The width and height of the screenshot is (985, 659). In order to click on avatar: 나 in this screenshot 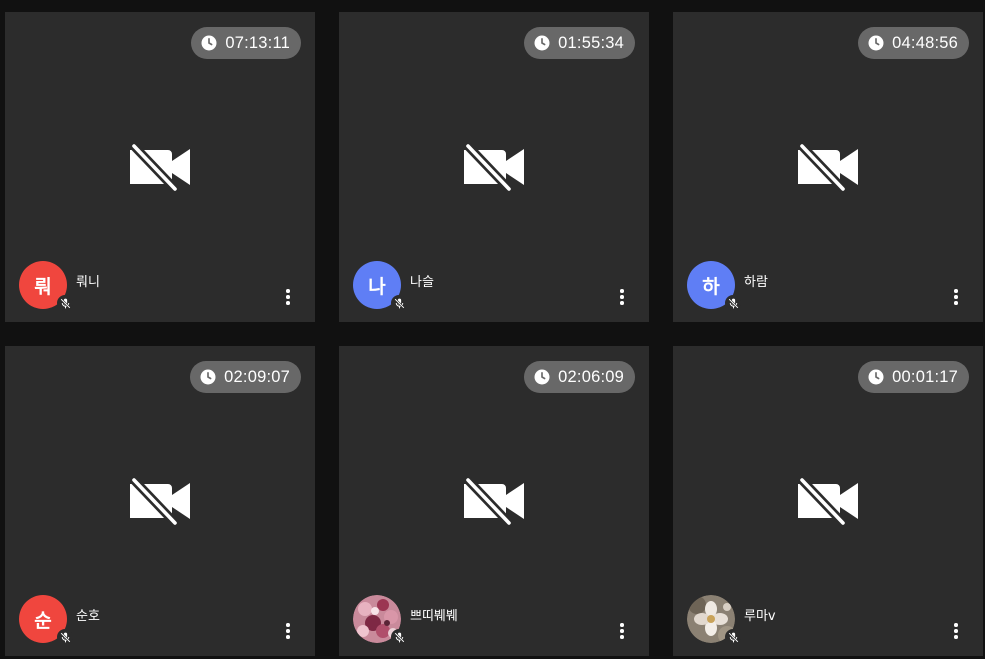, I will do `click(380, 286)`.